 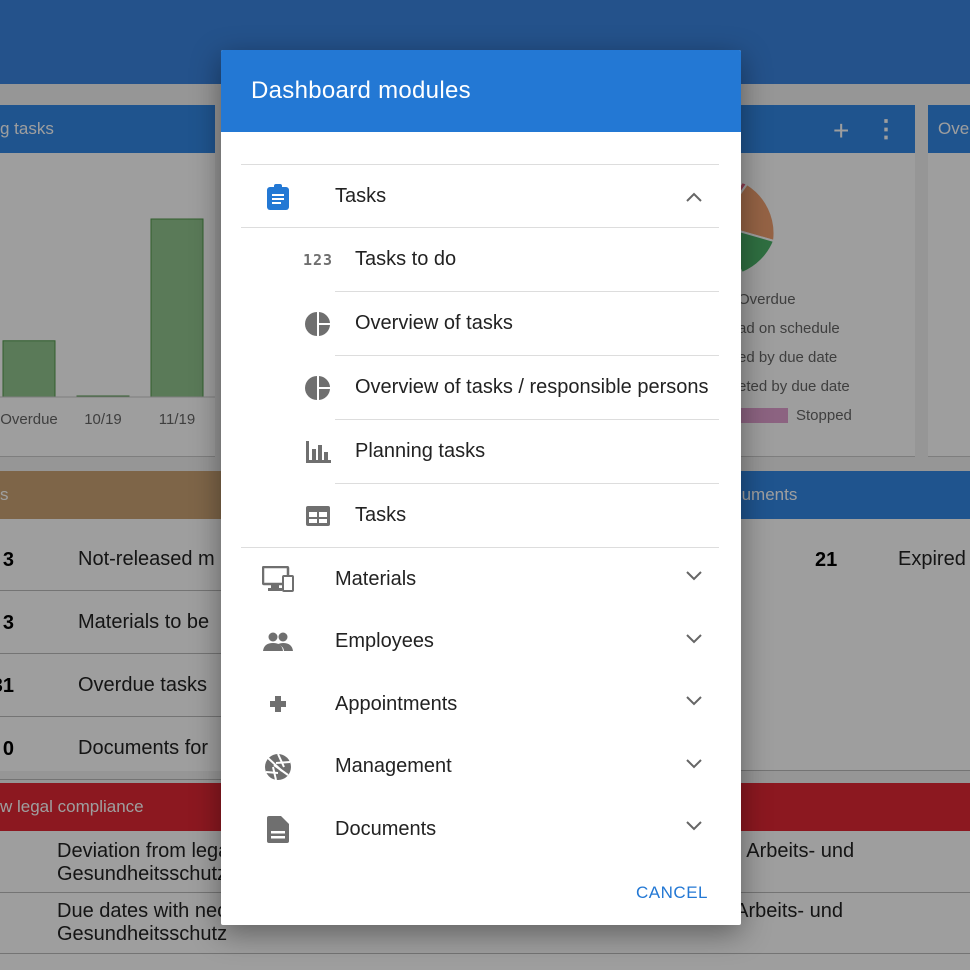 What do you see at coordinates (298, 451) in the screenshot?
I see `bar-chart-icon` at bounding box center [298, 451].